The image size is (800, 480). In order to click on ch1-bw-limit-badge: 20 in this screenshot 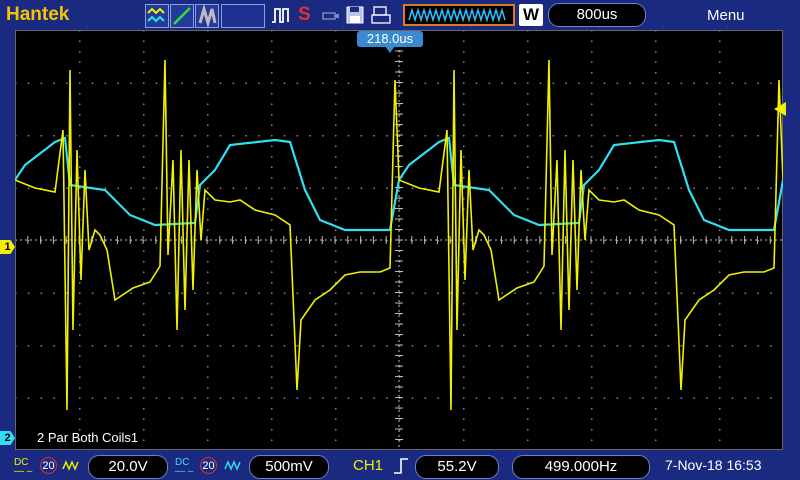, I will do `click(48, 465)`.